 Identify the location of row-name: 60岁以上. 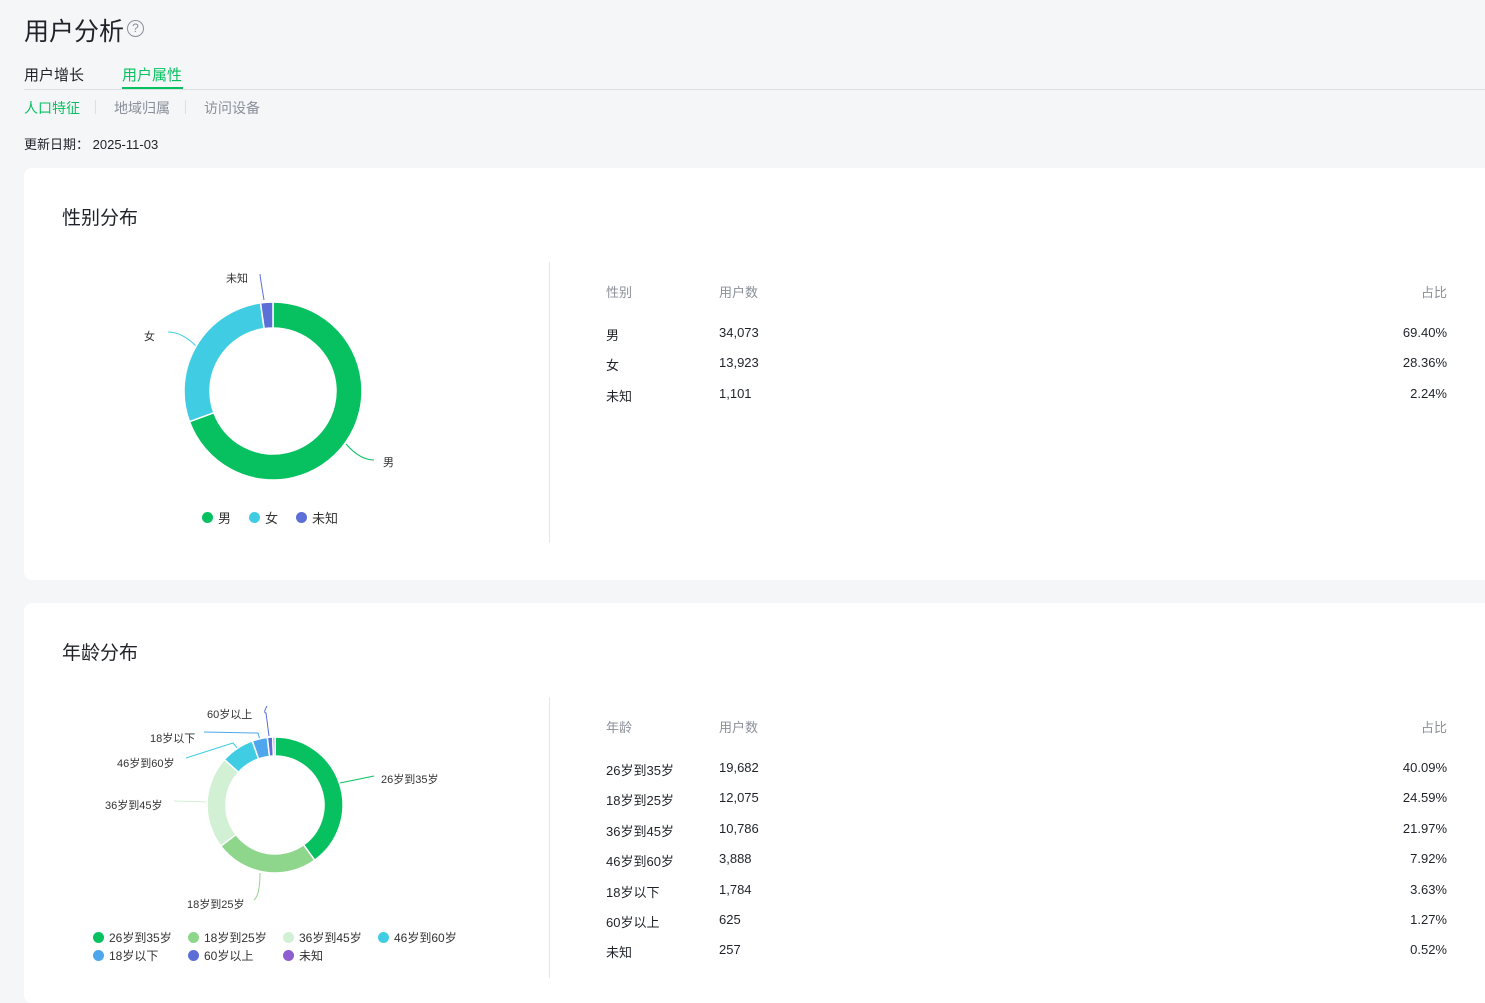
(633, 922).